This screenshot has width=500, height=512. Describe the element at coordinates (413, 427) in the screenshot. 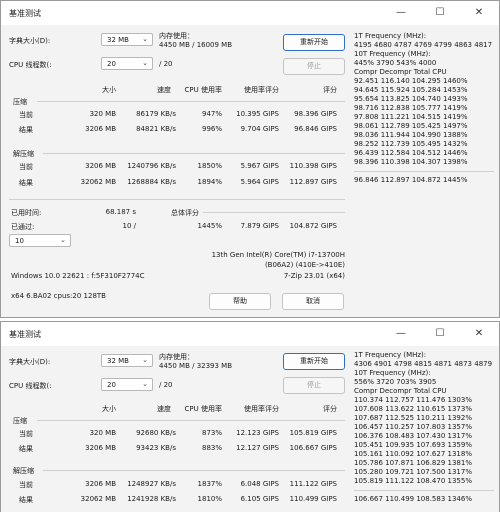

I see `log-row: 106.457 110.257 107.803 1357%` at that location.